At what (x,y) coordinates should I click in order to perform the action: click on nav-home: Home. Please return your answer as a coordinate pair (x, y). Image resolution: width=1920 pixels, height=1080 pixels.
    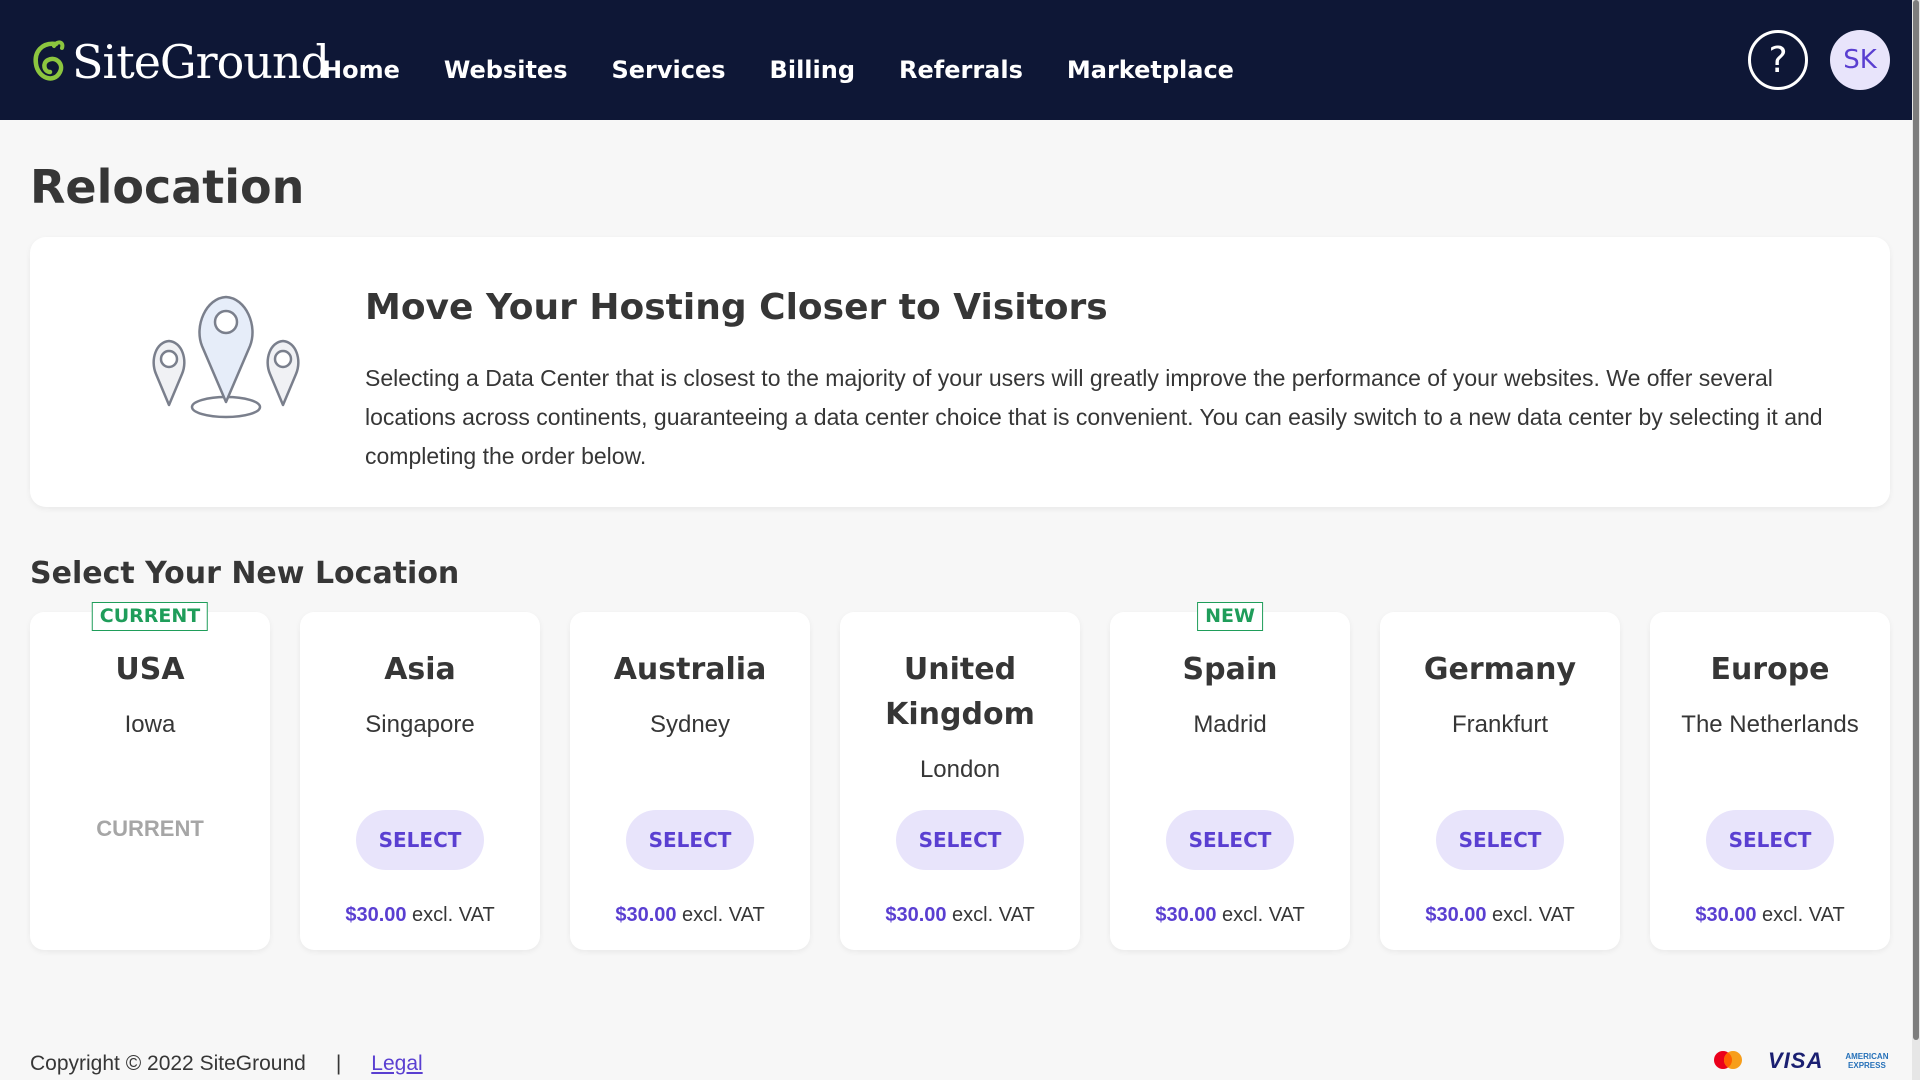
    Looking at the image, I should click on (361, 70).